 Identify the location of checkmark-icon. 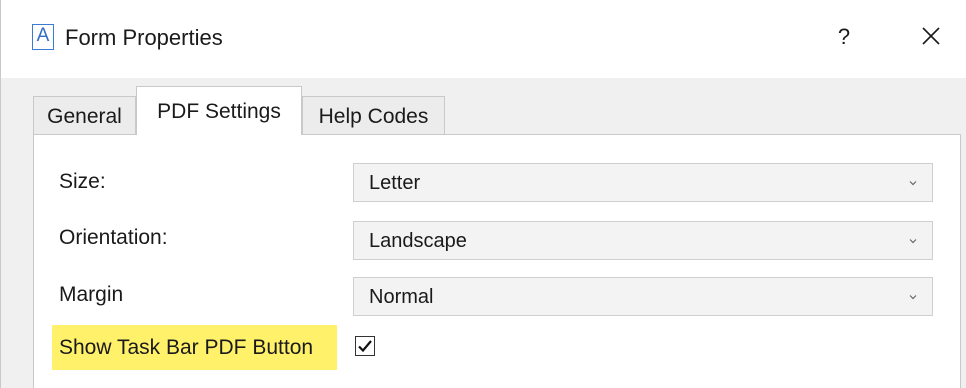
(365, 346).